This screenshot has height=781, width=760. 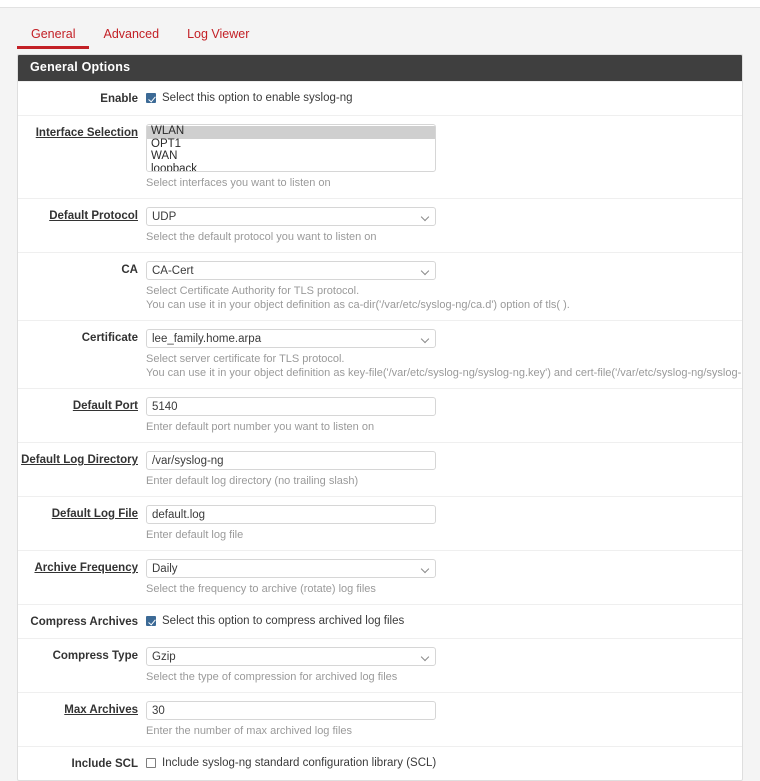 What do you see at coordinates (82, 523) in the screenshot?
I see `label-default-log-file: Default Log File` at bounding box center [82, 523].